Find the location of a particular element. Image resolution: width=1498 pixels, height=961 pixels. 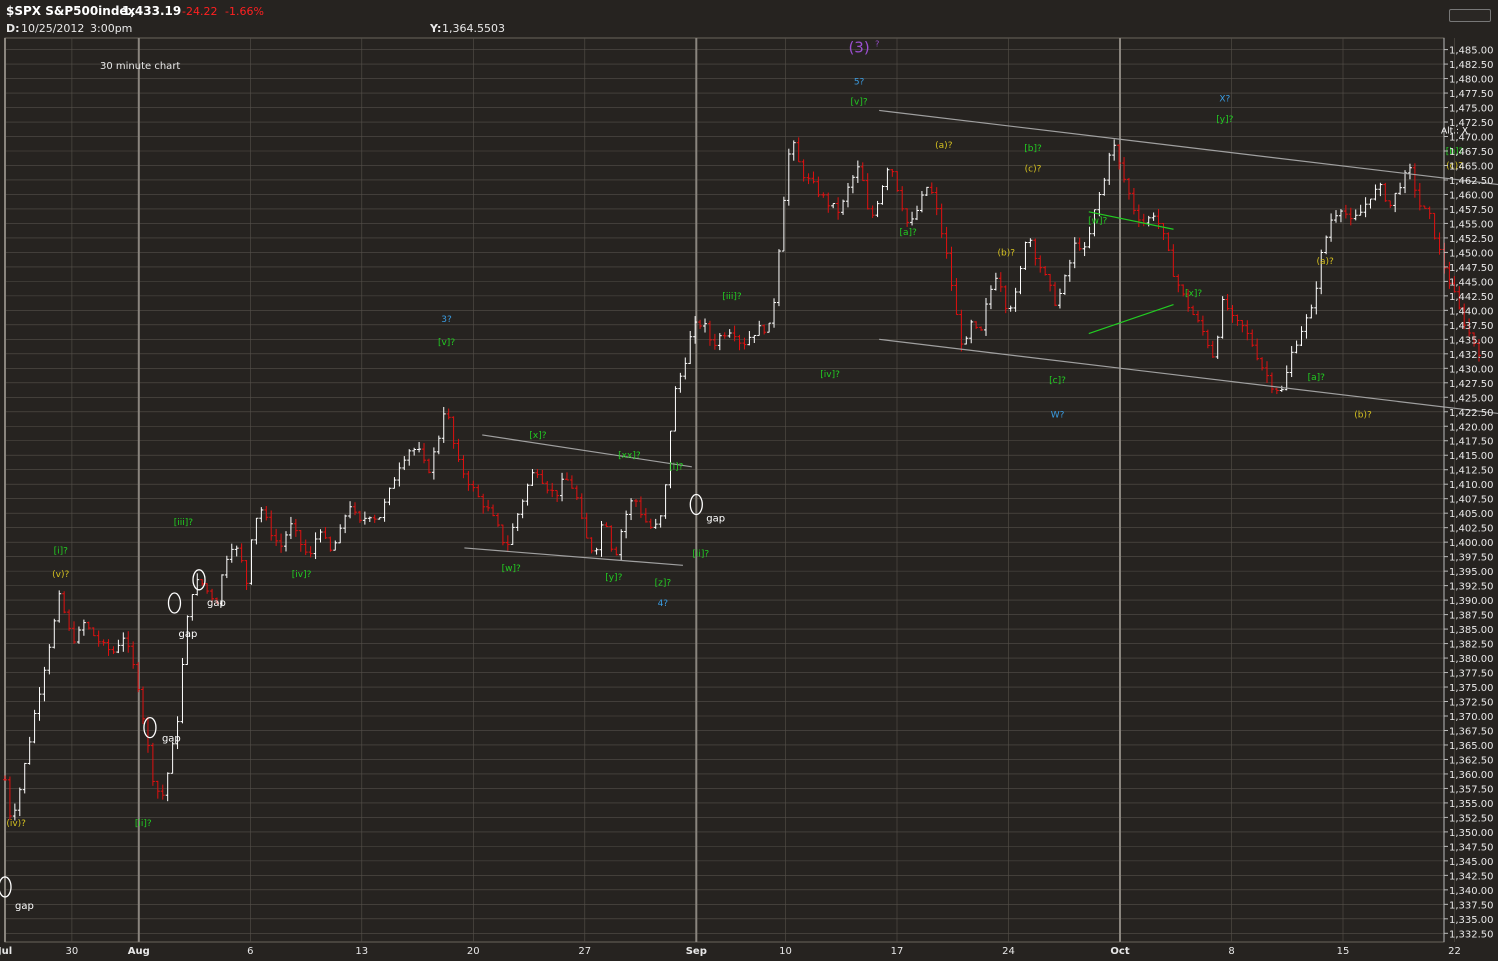

wave-label: W? is located at coordinates (1058, 416).